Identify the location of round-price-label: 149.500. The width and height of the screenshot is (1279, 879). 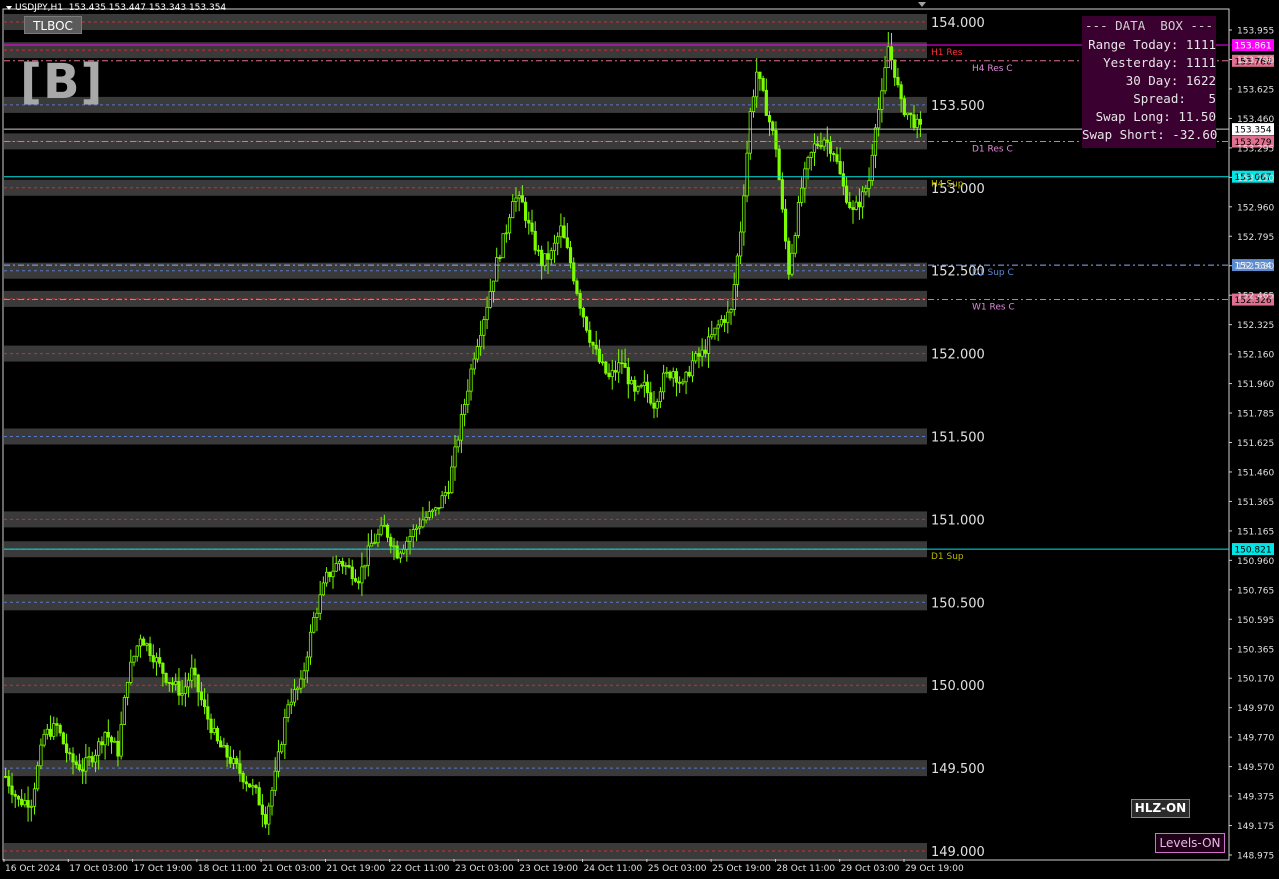
(958, 769).